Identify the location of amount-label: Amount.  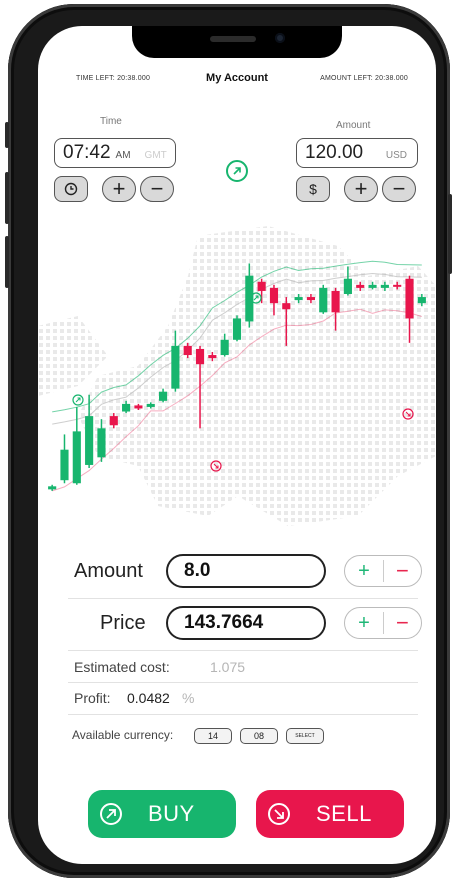
(108, 571).